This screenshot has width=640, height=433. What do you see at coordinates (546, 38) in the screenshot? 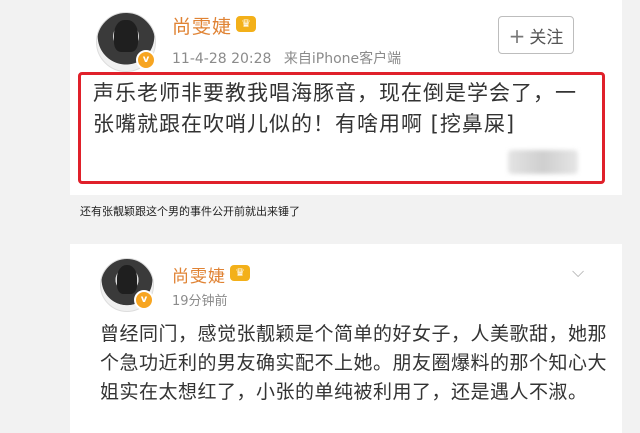
I see `follow-label: 关注` at bounding box center [546, 38].